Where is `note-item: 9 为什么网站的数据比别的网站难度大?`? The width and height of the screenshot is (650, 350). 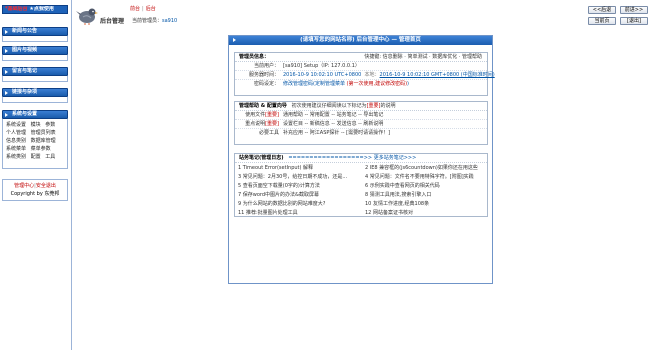
note-item: 9 为什么网站的数据比别的网站难度大? is located at coordinates (296, 204).